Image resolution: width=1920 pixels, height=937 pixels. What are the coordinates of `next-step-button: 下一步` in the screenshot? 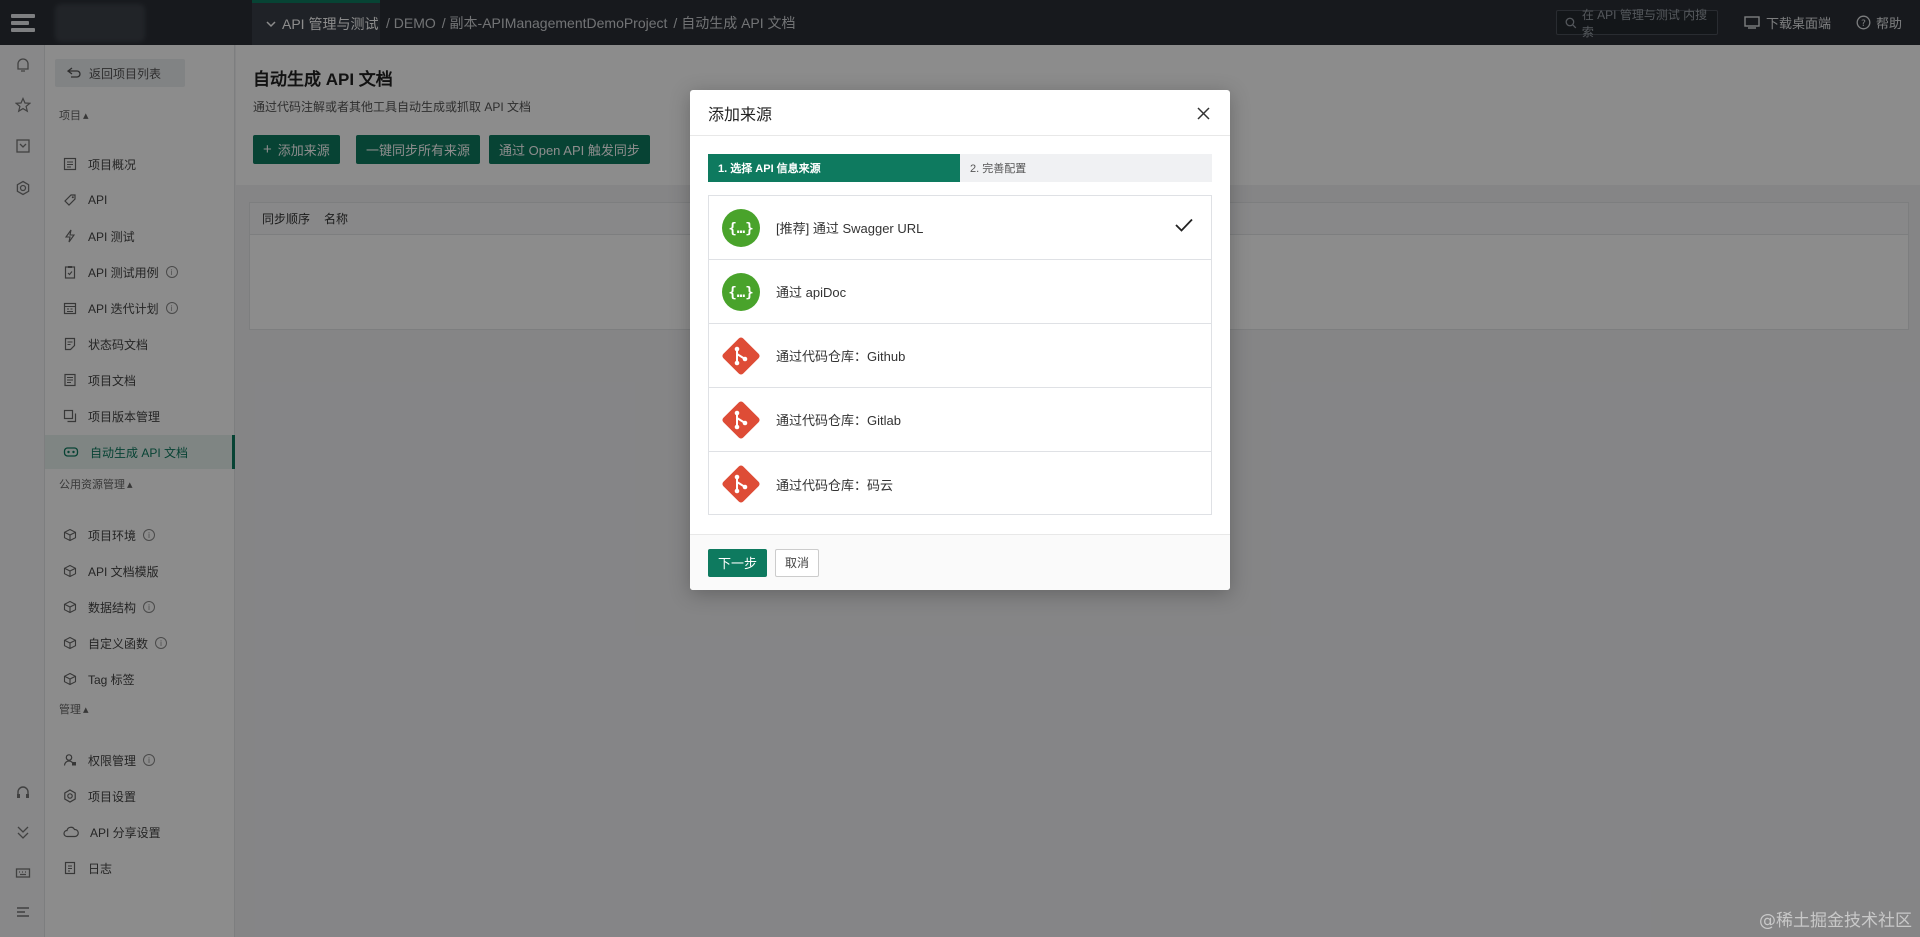 It's located at (738, 562).